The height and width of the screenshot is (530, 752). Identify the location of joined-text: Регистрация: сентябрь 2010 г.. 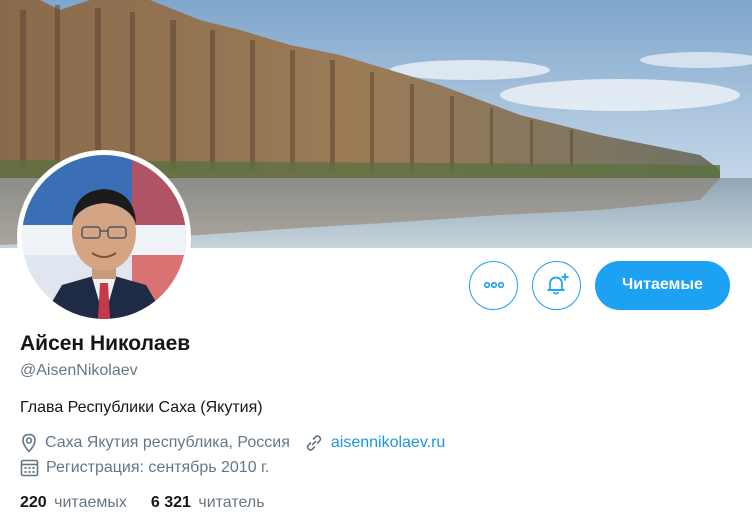
(158, 467).